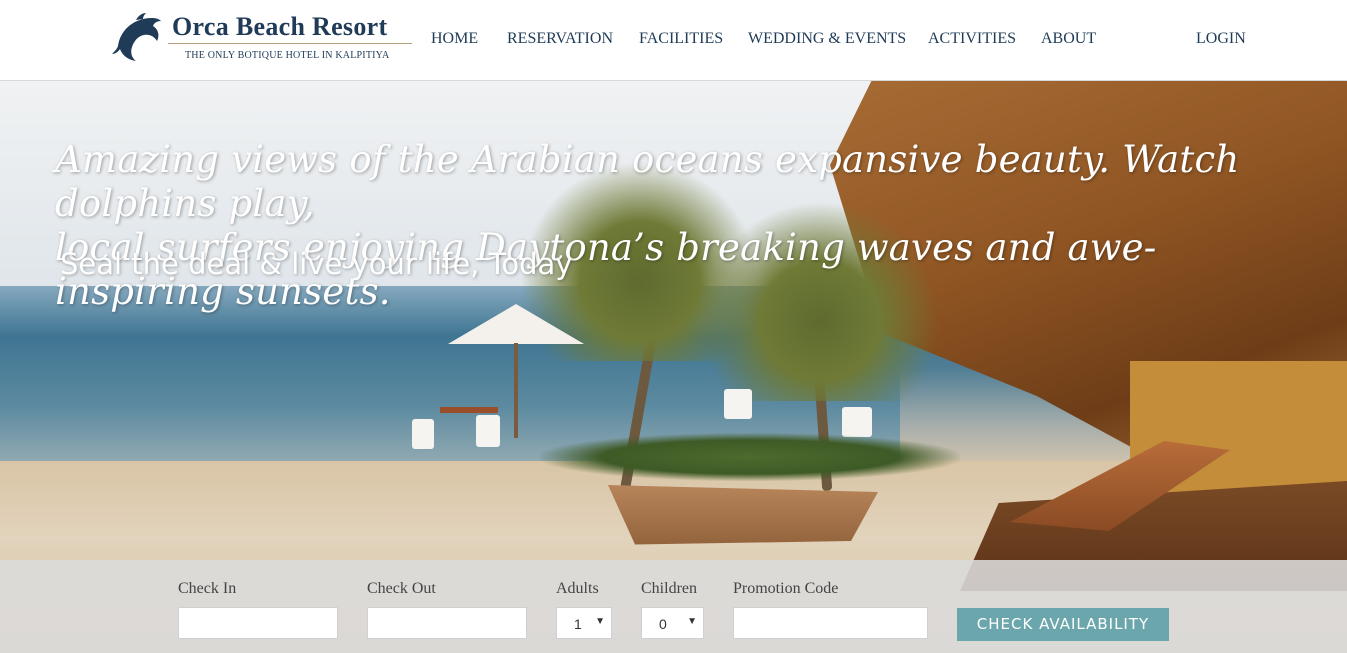  I want to click on check-in-label: Check In, so click(207, 588).